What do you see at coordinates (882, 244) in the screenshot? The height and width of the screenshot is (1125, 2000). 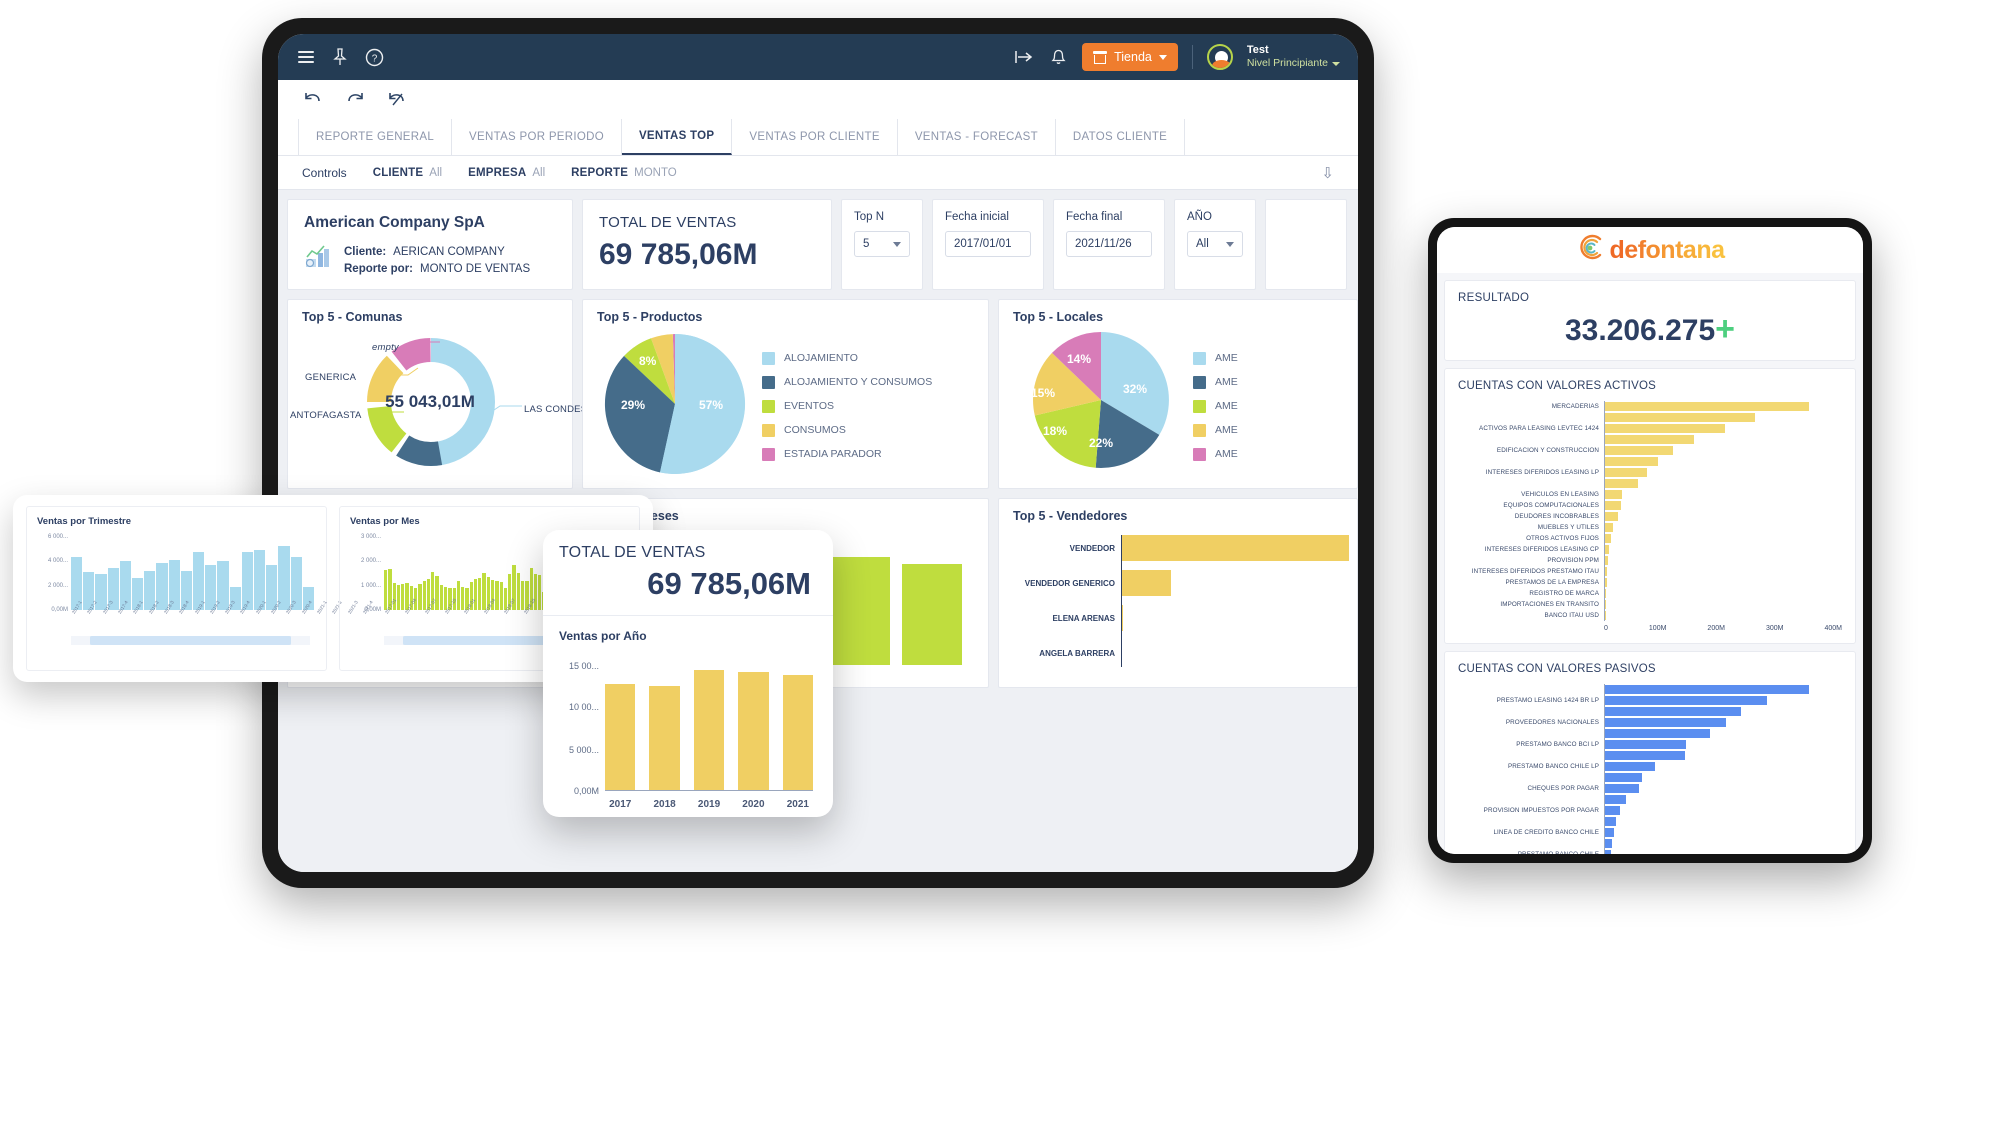 I see `top-n-select: 5` at bounding box center [882, 244].